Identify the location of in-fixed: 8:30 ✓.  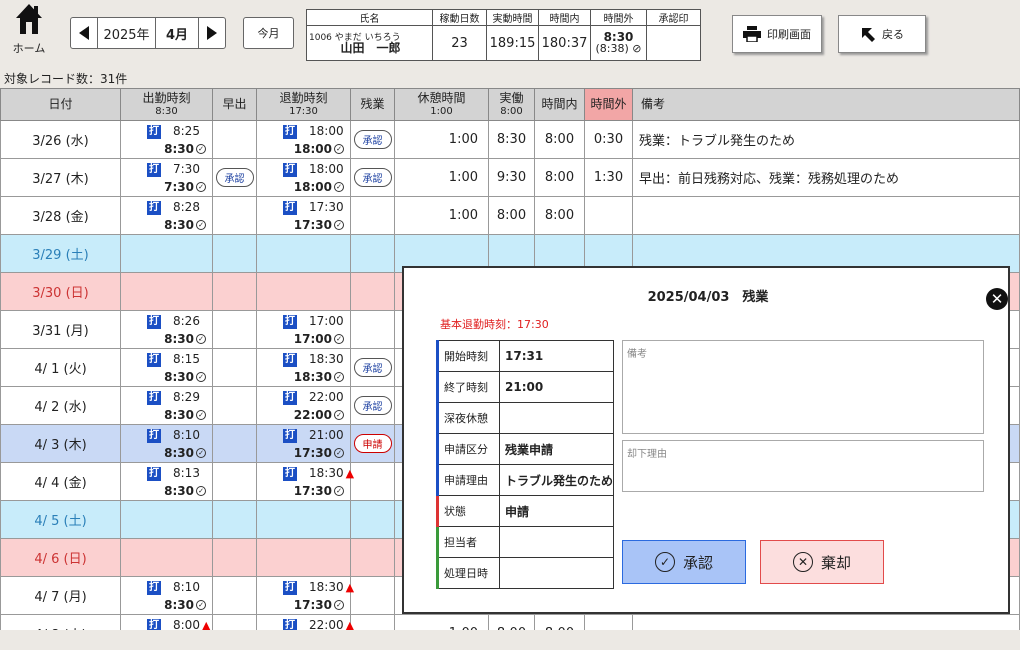
(185, 605).